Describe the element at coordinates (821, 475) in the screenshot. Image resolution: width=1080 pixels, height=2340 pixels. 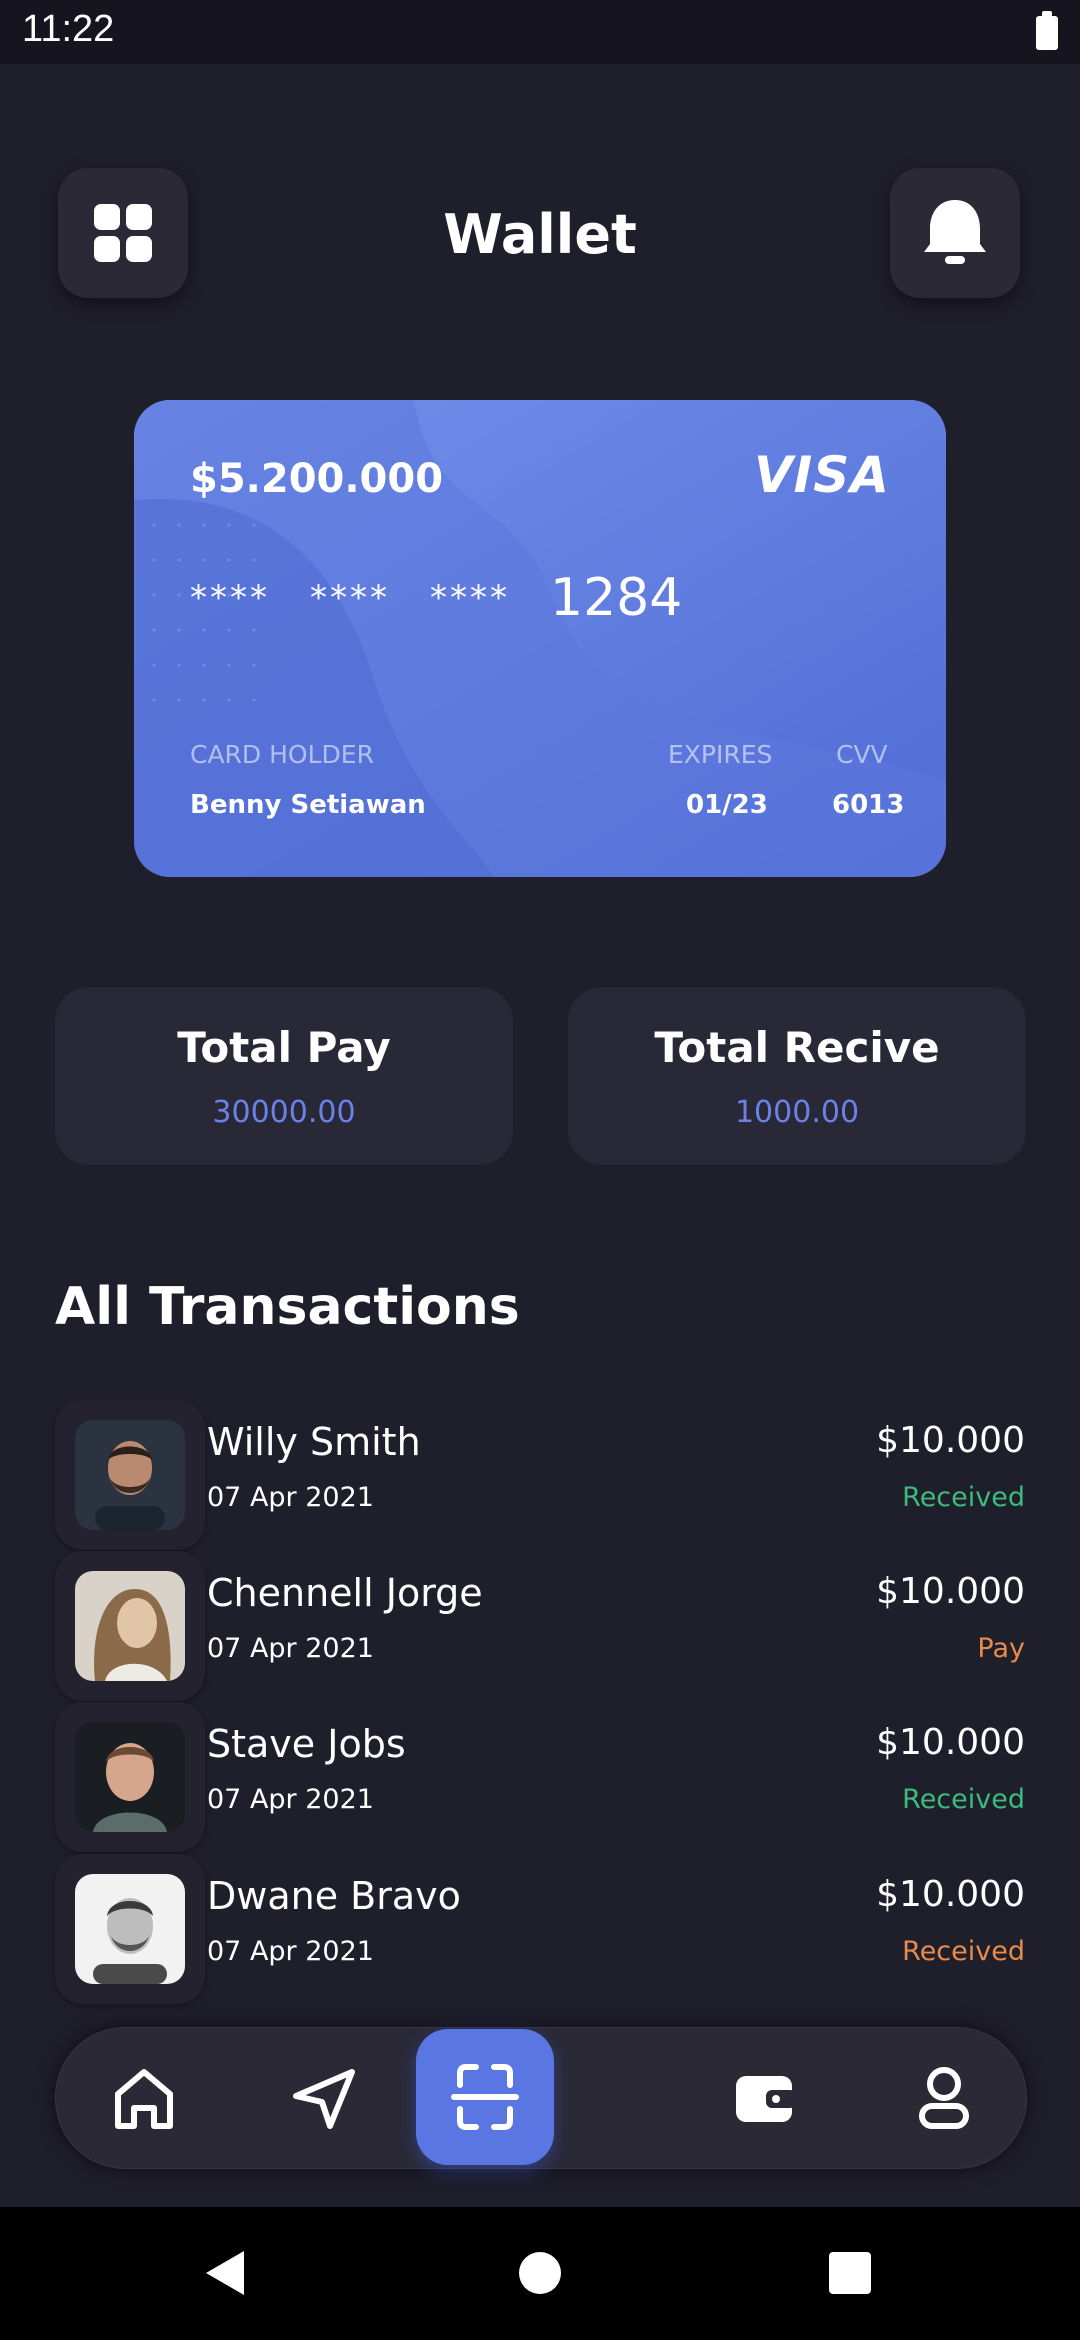
I see `visa-logo: VISA` at that location.